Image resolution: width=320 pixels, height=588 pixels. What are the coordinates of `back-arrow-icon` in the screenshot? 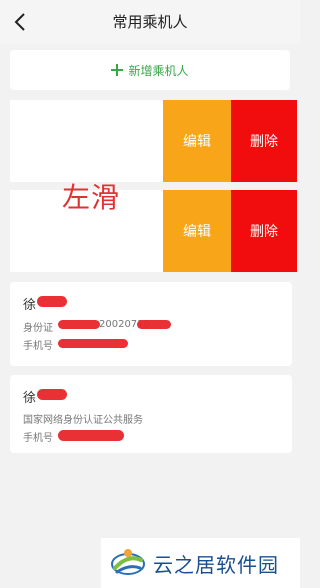 It's located at (21, 22).